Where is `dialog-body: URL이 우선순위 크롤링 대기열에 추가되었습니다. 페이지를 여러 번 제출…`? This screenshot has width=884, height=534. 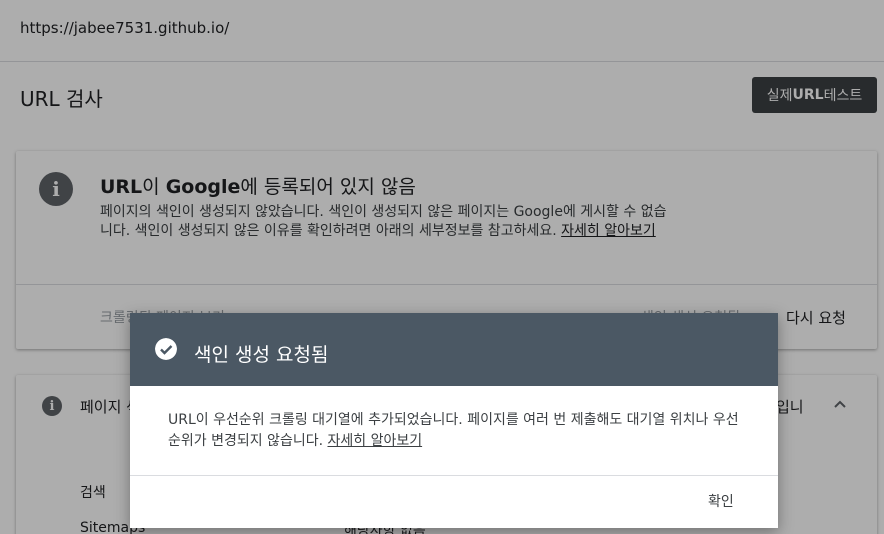
dialog-body: URL이 우선순위 크롤링 대기열에 추가되었습니다. 페이지를 여러 번 제출… is located at coordinates (458, 431).